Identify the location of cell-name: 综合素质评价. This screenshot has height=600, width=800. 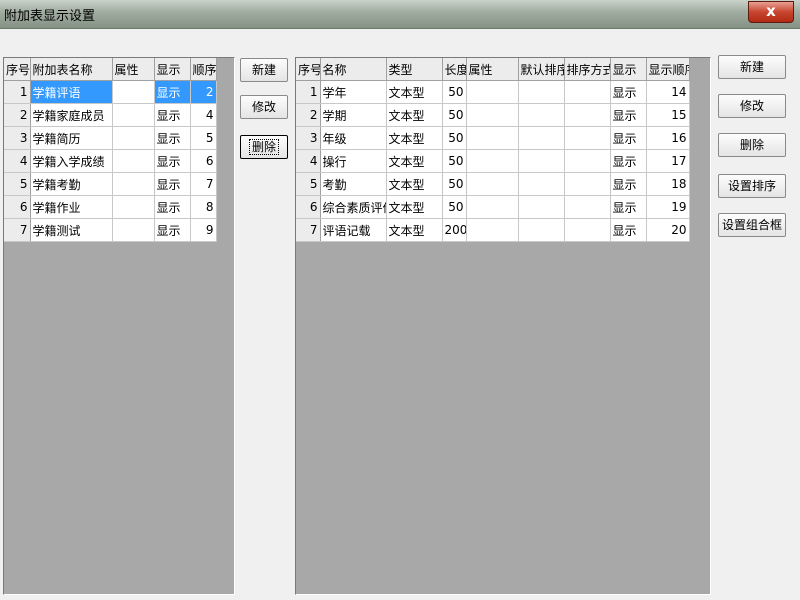
(353, 207).